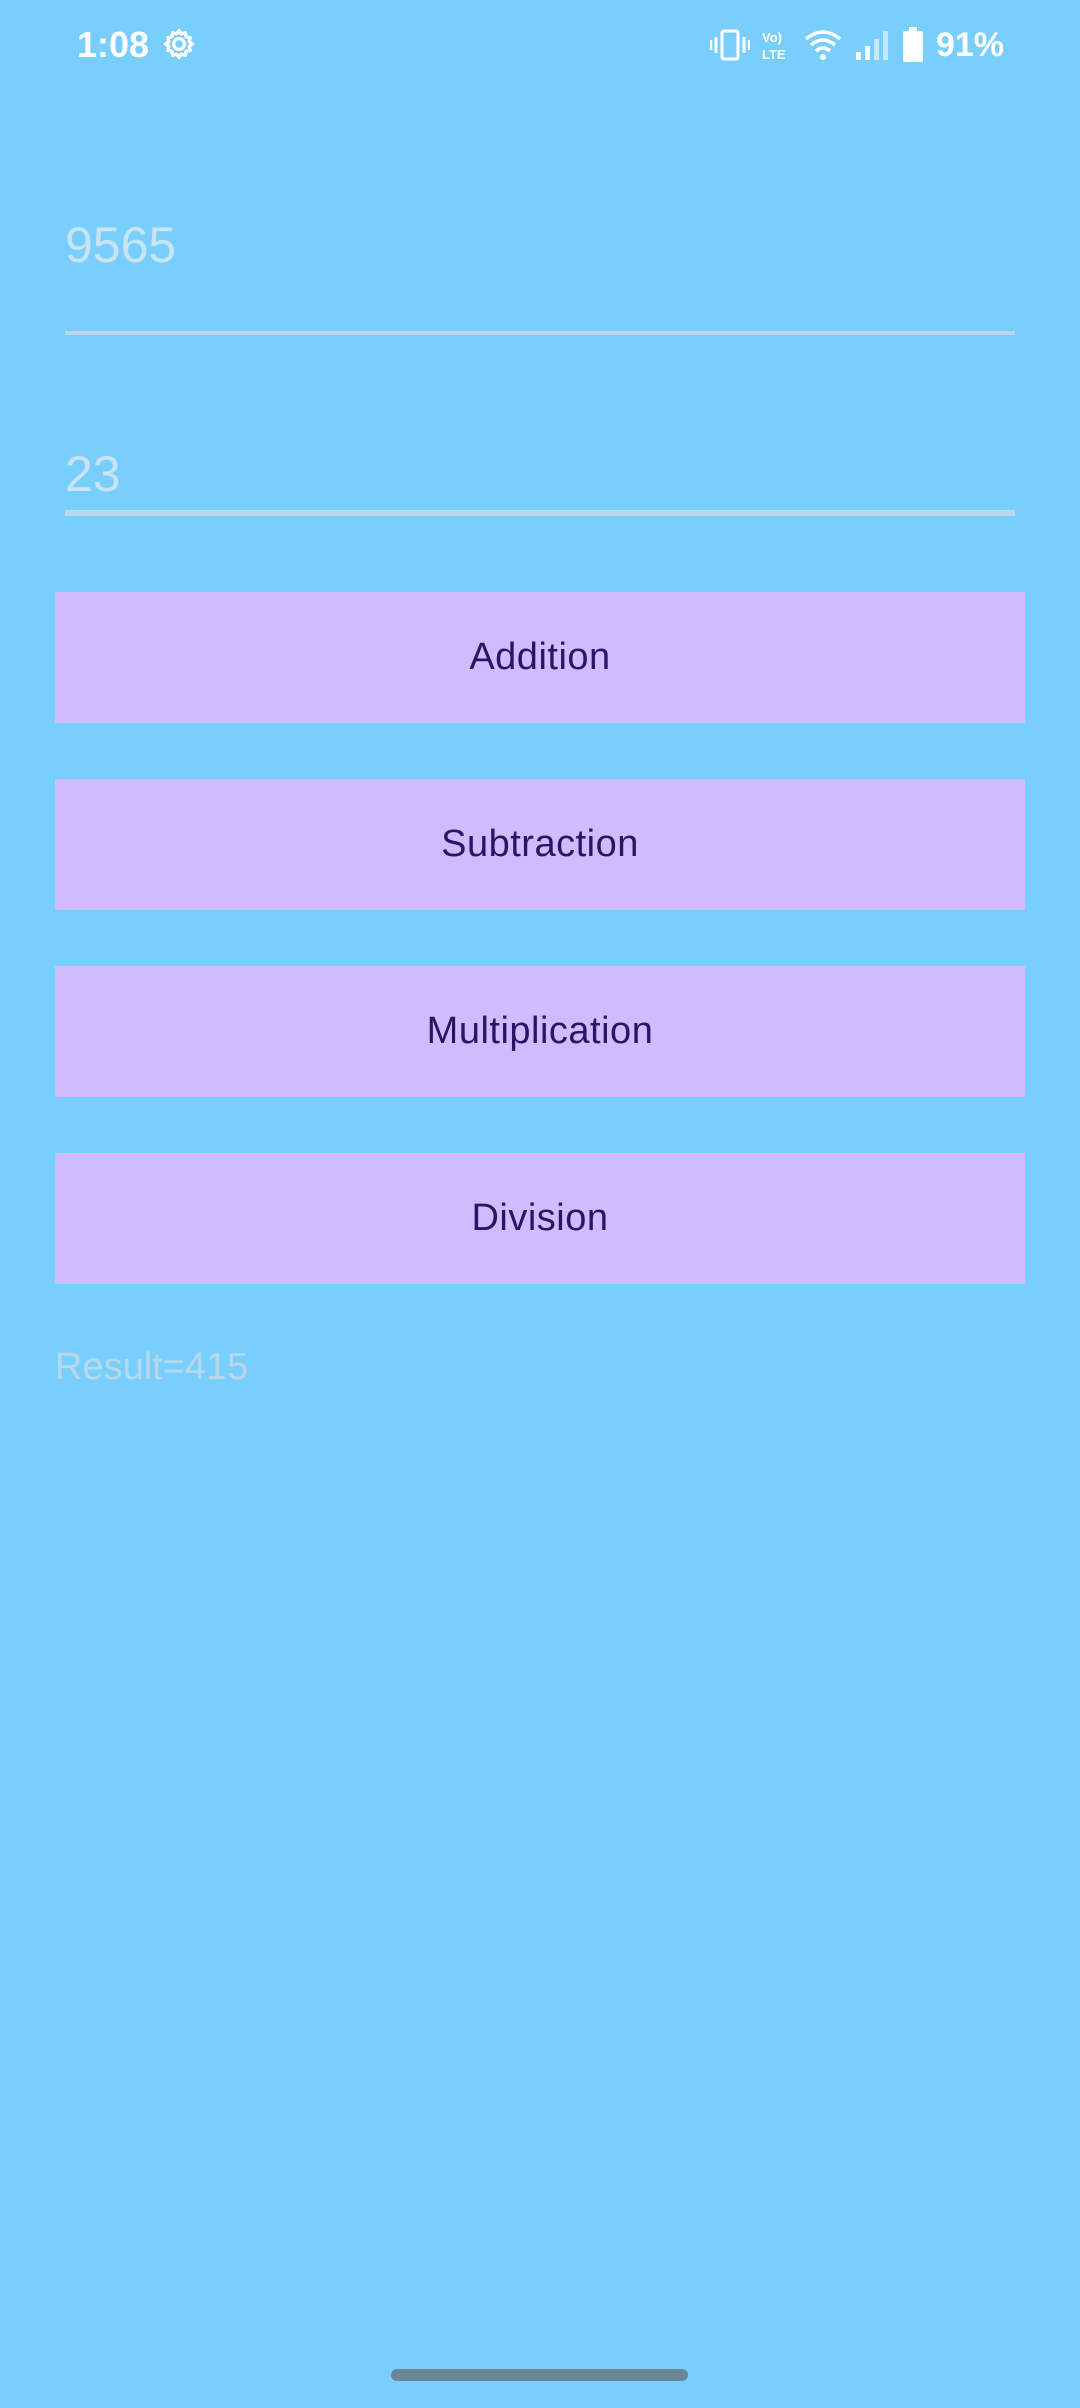 This screenshot has height=2408, width=1080. I want to click on division-button: Division, so click(540, 1218).